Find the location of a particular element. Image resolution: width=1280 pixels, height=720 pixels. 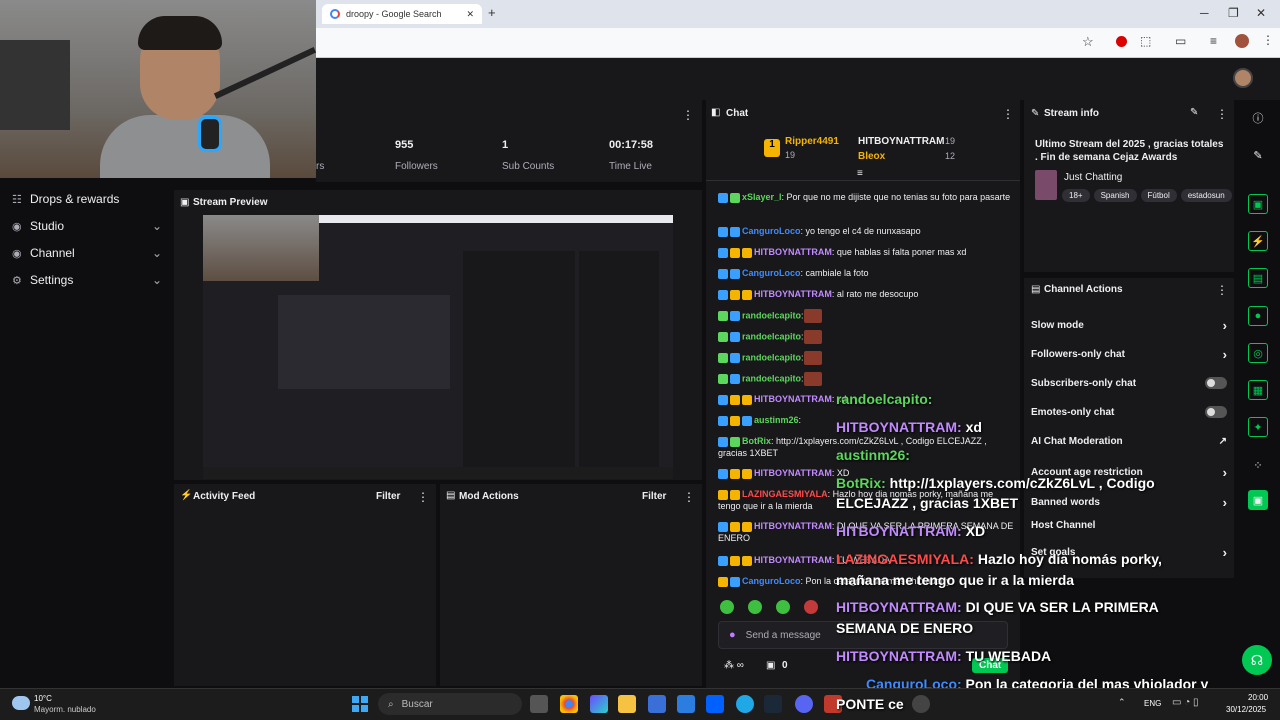

taskbar-search: ⌕ Buscar is located at coordinates (450, 704).